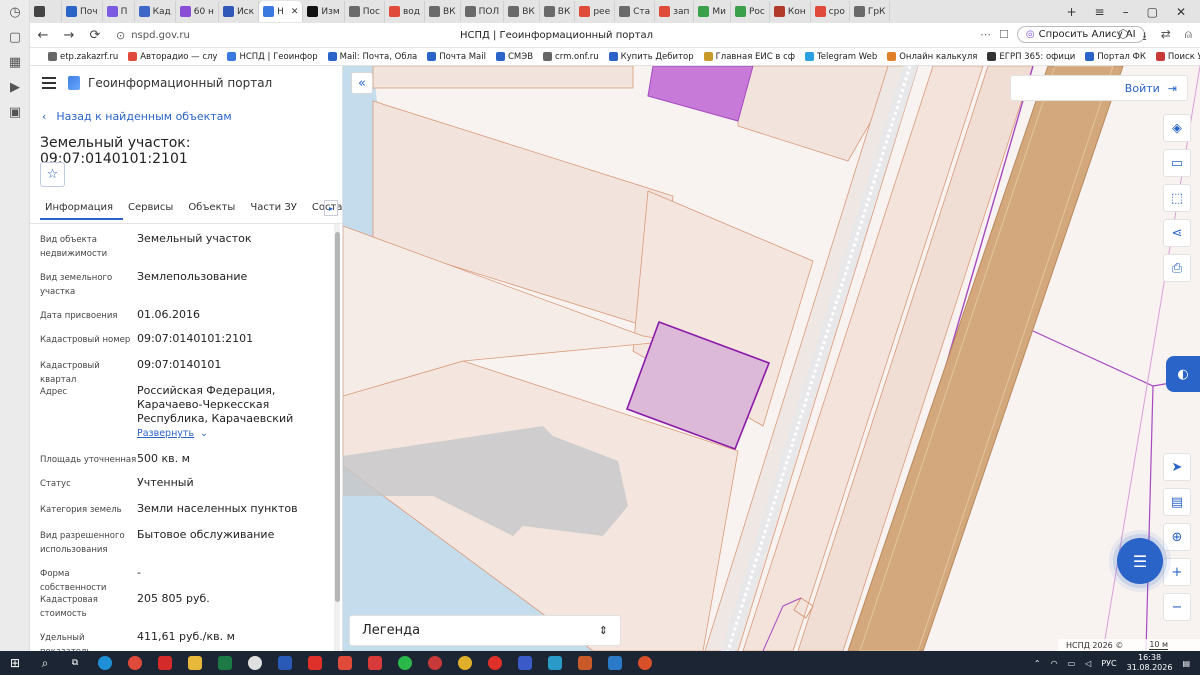  Describe the element at coordinates (1054, 663) in the screenshot. I see `network-icon: ◠` at that location.